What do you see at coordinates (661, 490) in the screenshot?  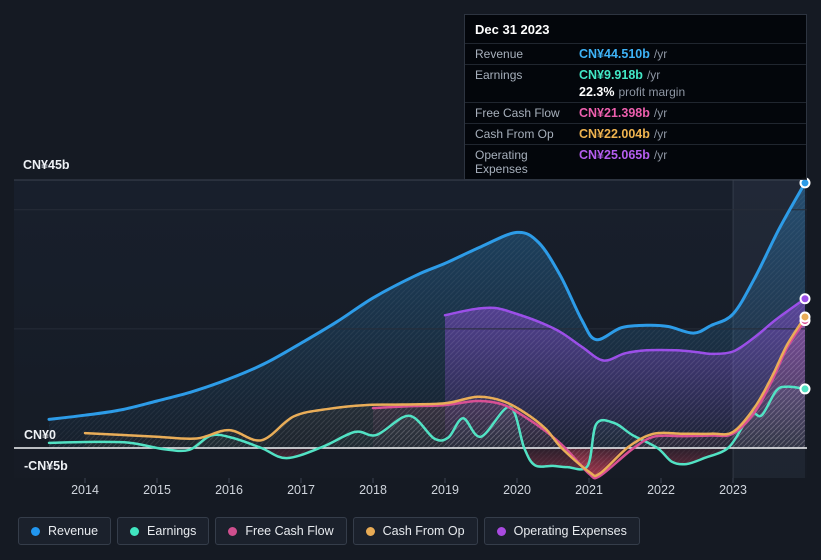 I see `x-axis-label-2022: 2022` at bounding box center [661, 490].